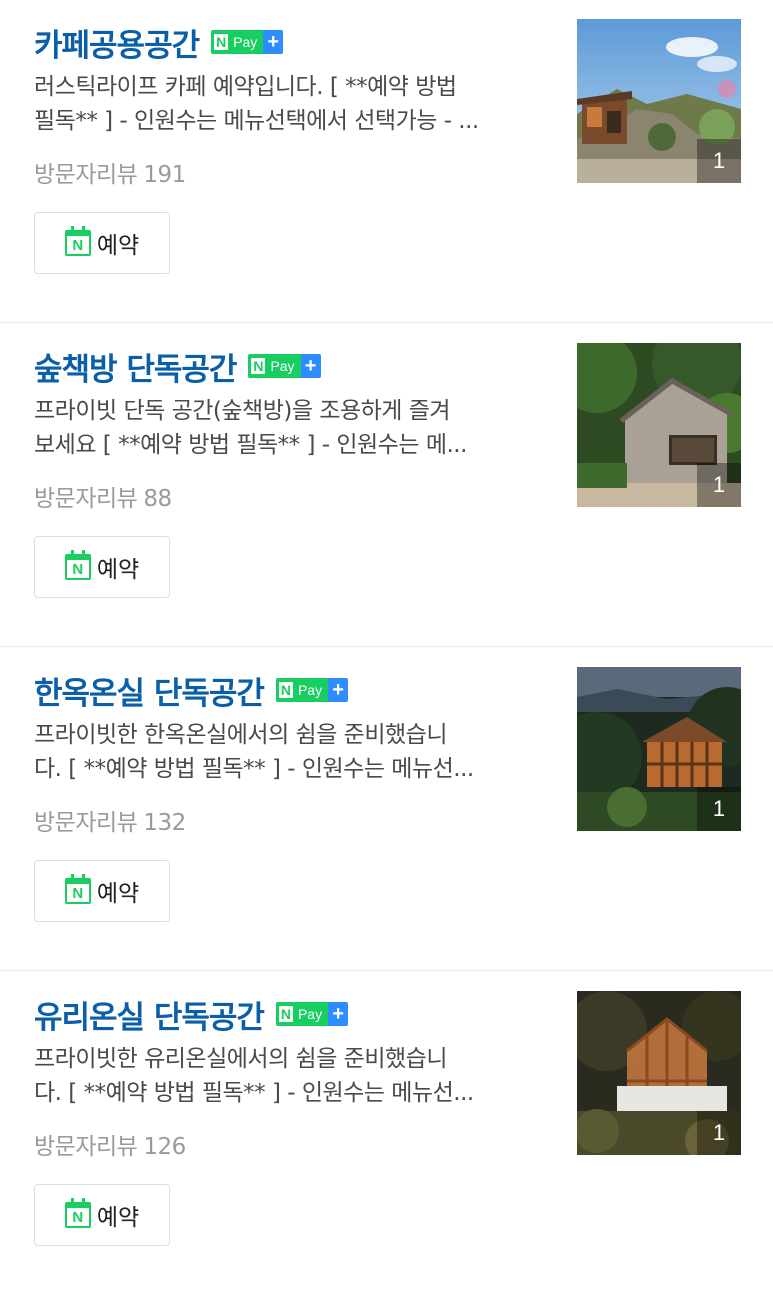 The image size is (773, 1295). I want to click on description-line: 러스틱라이프 카페 예약입니다. [ **예약 방법, so click(245, 87).